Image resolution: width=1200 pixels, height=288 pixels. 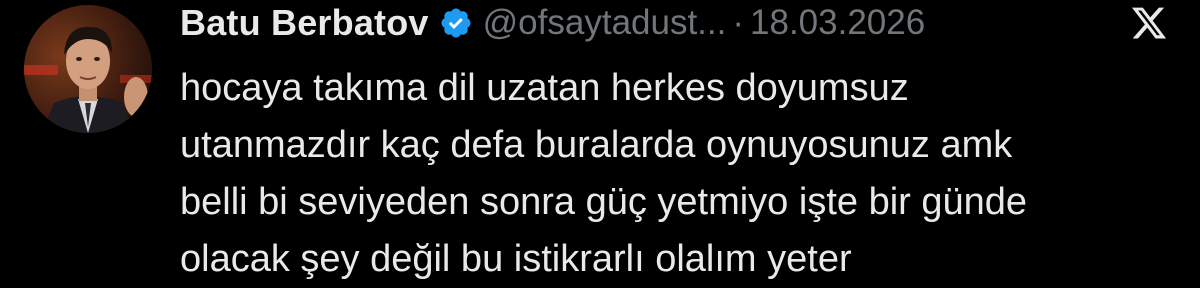 I want to click on x-logo-icon, so click(x=1149, y=23).